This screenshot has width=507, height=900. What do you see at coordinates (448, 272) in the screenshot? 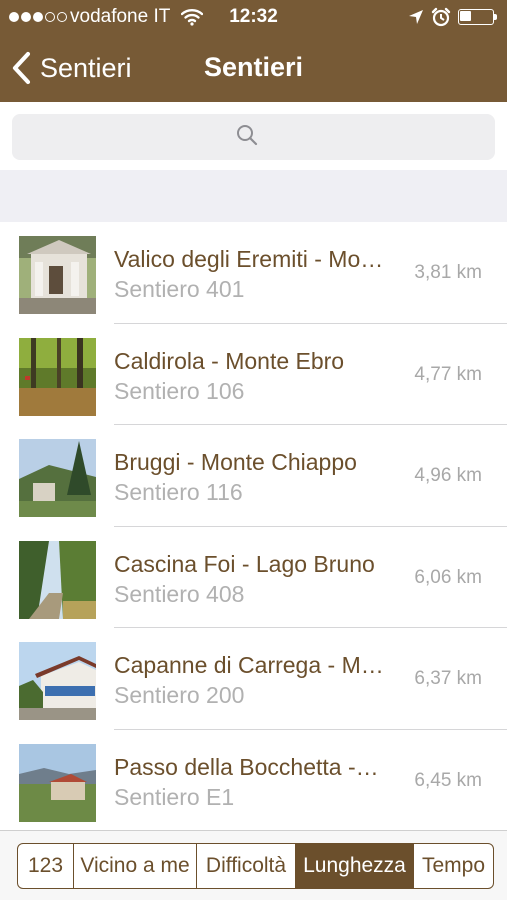
I see `trail-distance: 3,81 km` at bounding box center [448, 272].